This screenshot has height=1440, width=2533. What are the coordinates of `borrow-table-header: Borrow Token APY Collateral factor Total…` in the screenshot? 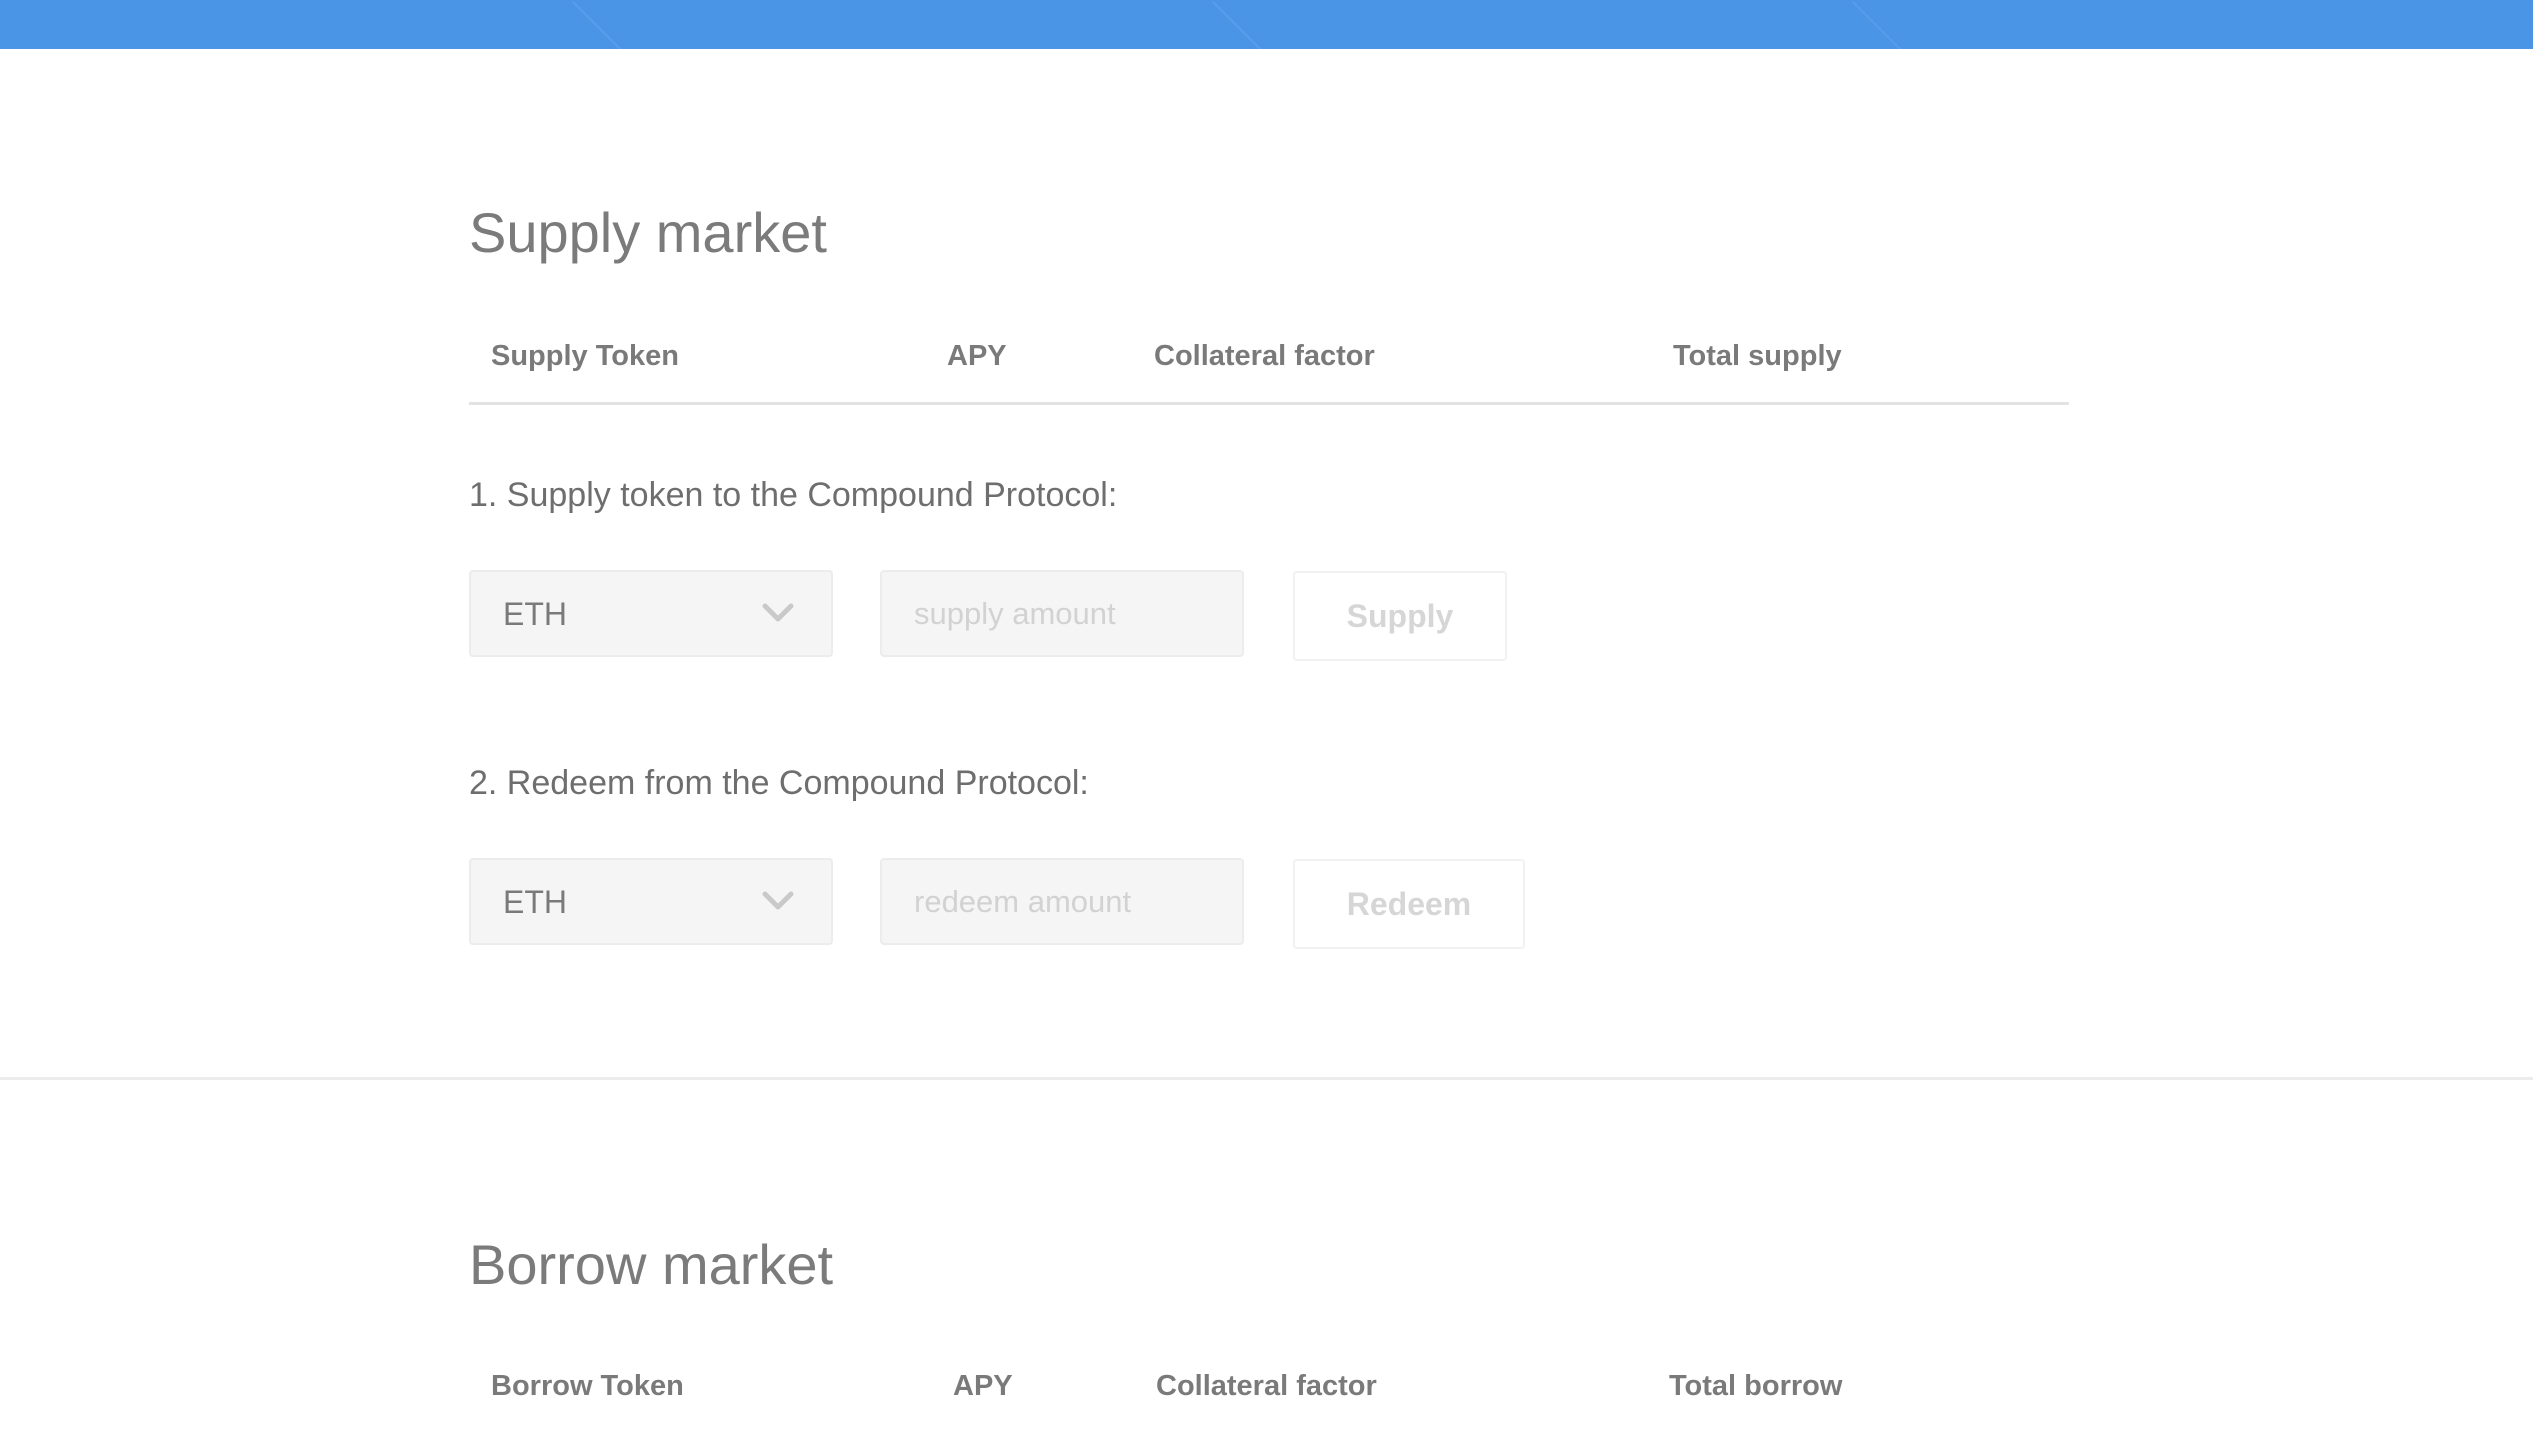 It's located at (1269, 1405).